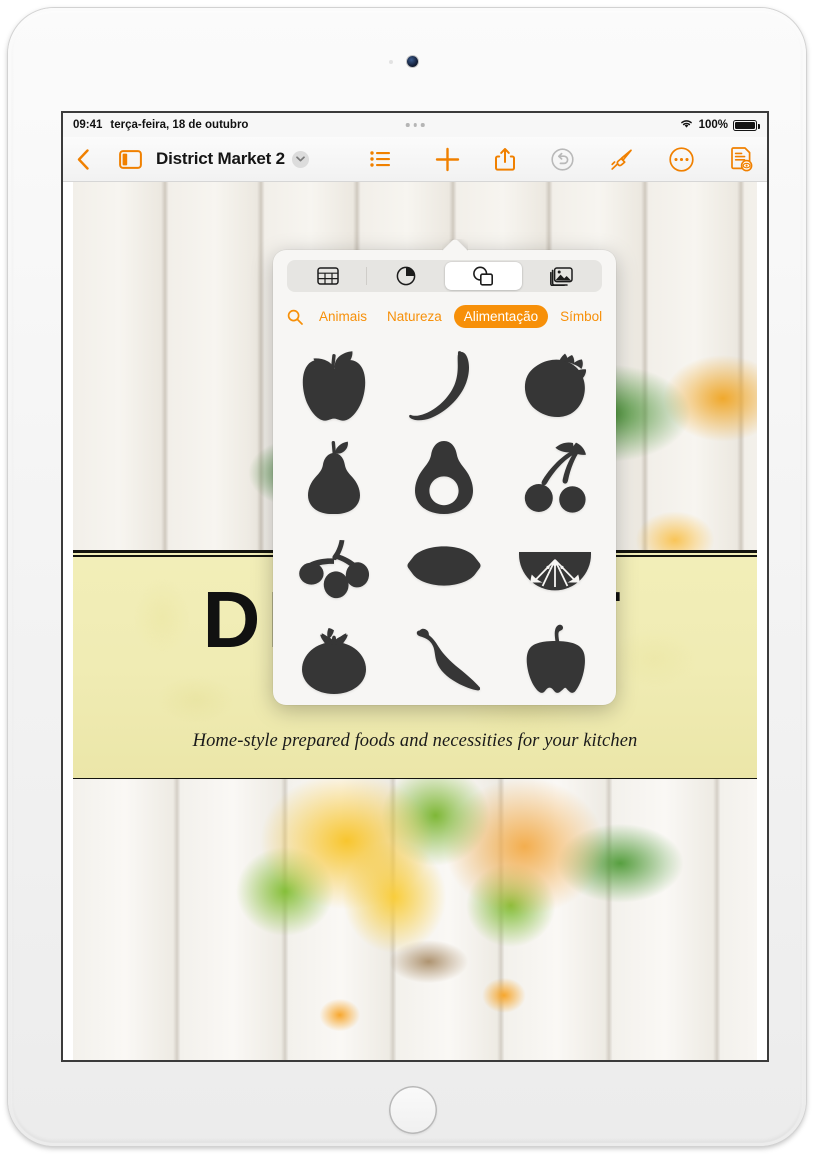 The image size is (814, 1154). Describe the element at coordinates (562, 159) in the screenshot. I see `undo-icon` at that location.